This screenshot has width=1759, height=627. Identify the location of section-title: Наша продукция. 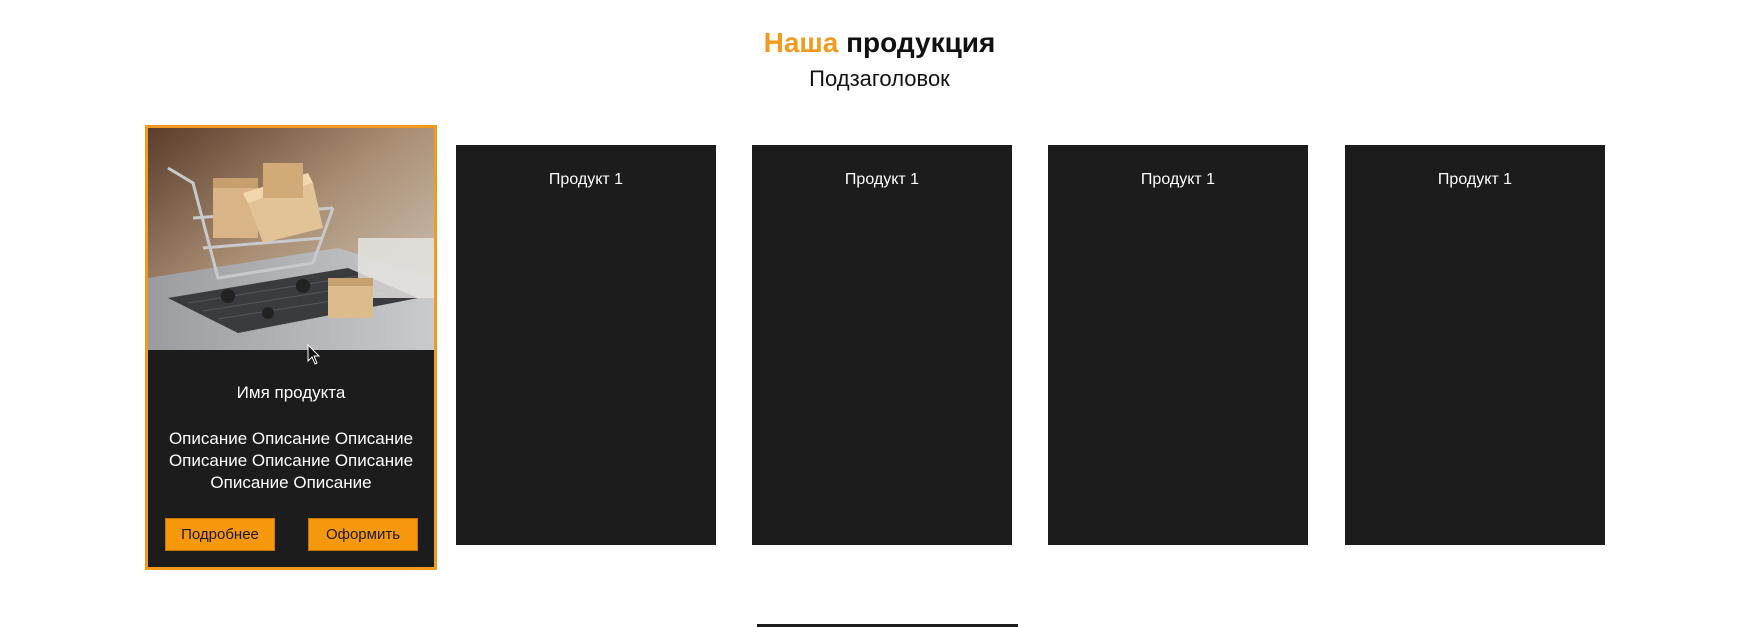
(879, 43).